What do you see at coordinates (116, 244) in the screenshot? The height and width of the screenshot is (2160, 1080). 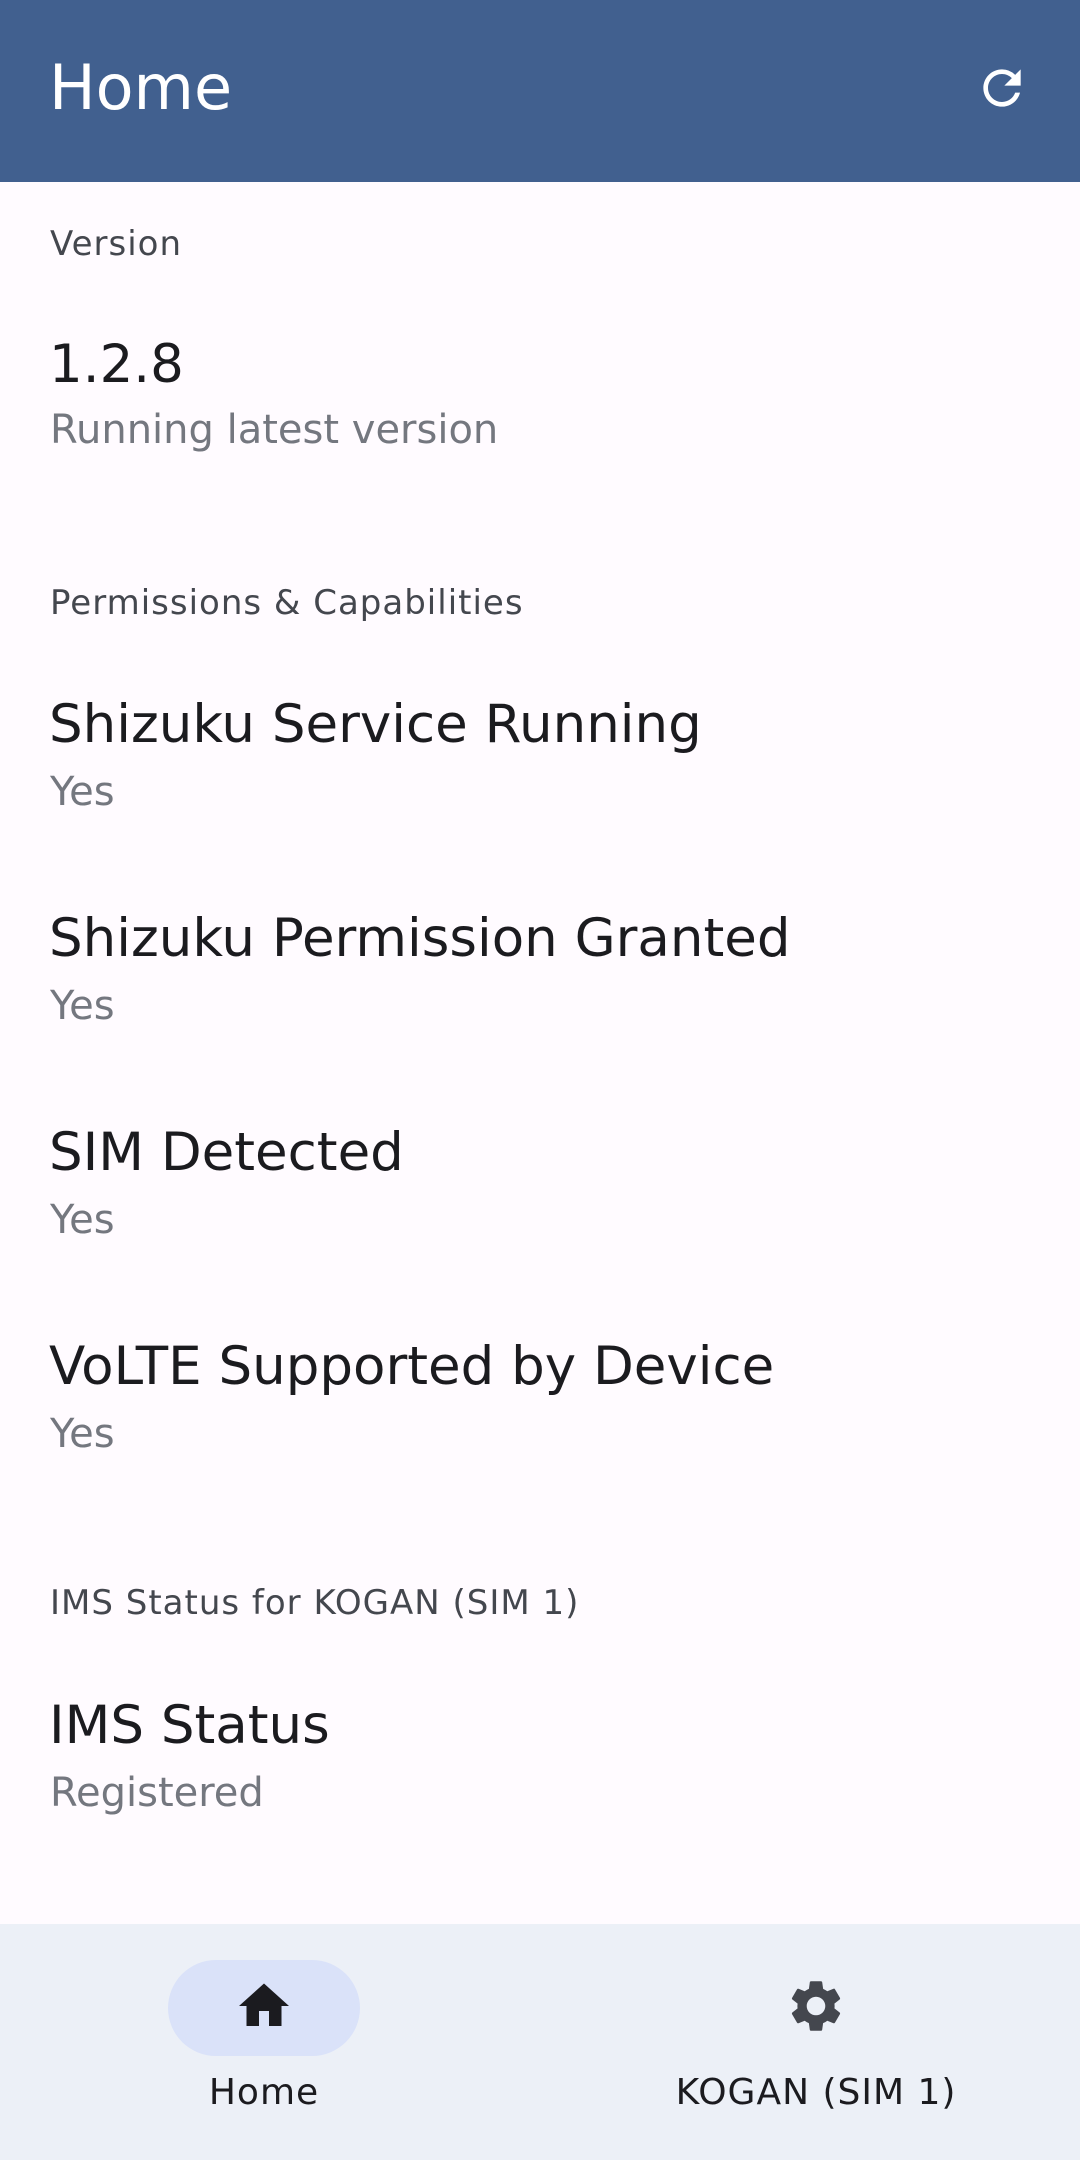 I see `section-header-version: Version` at bounding box center [116, 244].